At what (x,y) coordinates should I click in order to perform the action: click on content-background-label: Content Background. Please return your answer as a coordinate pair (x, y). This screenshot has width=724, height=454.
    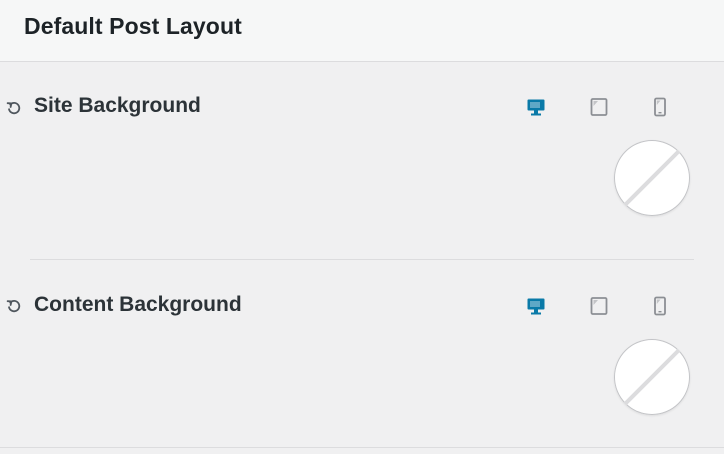
    Looking at the image, I should click on (138, 304).